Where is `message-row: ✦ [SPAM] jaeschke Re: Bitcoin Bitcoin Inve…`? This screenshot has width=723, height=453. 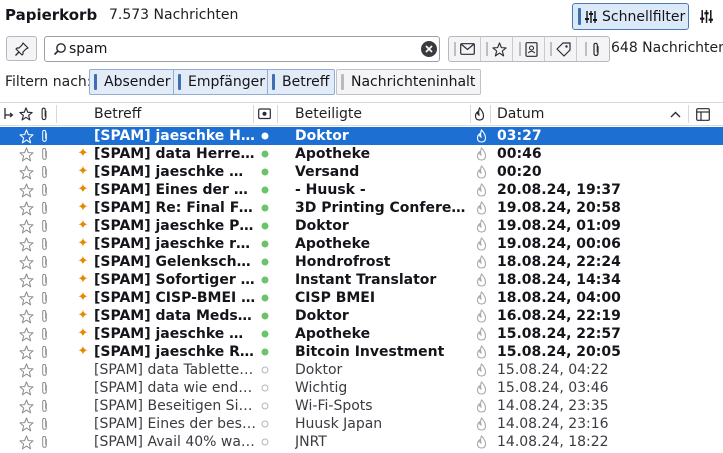 message-row: ✦ [SPAM] jaeschke Re: Bitcoin Bitcoin Inve… is located at coordinates (361, 352).